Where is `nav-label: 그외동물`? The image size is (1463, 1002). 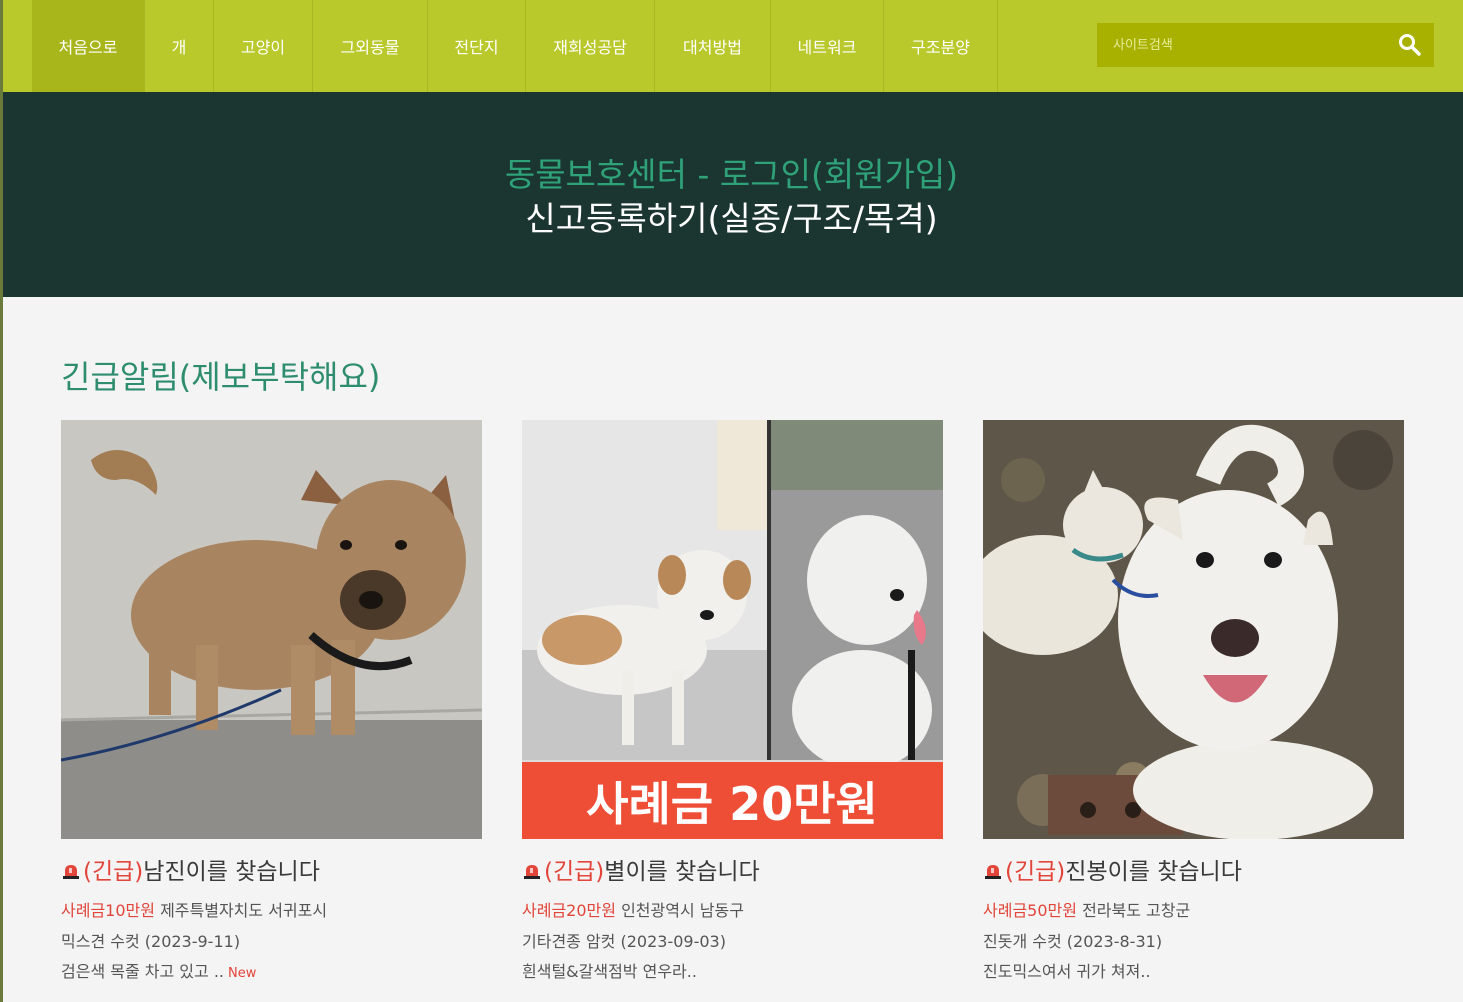
nav-label: 그외동물 is located at coordinates (370, 47).